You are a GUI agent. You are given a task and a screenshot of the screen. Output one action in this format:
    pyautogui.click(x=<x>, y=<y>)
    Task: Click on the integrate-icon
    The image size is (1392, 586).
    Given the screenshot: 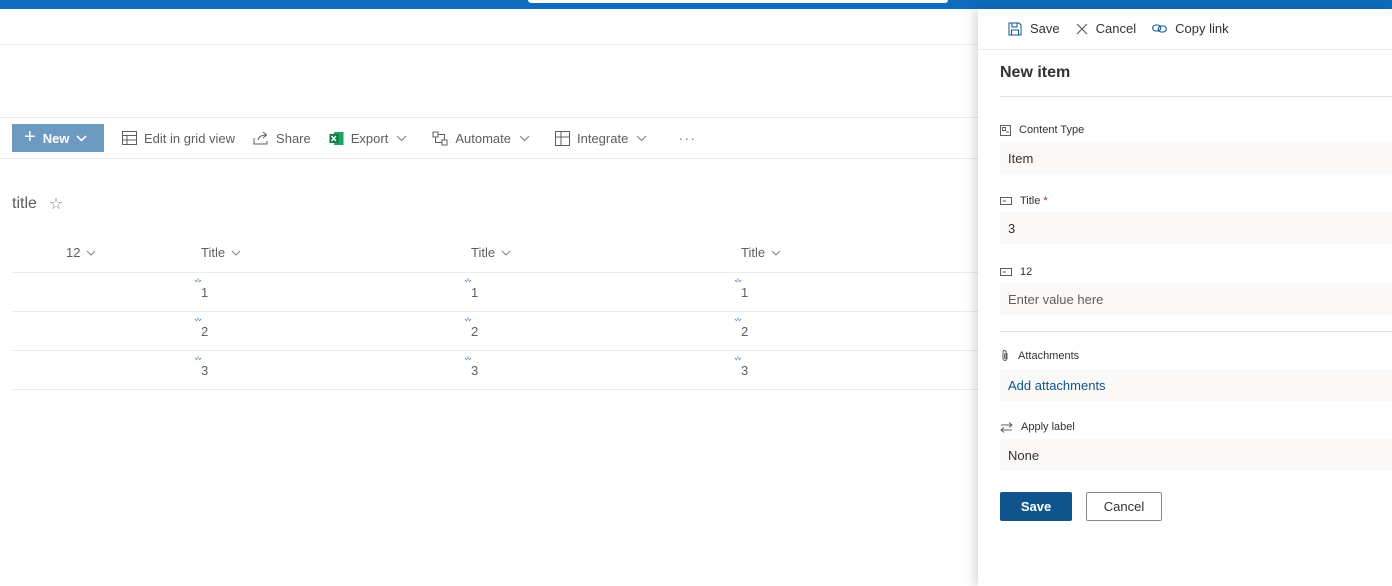 What is the action you would take?
    pyautogui.click(x=562, y=138)
    